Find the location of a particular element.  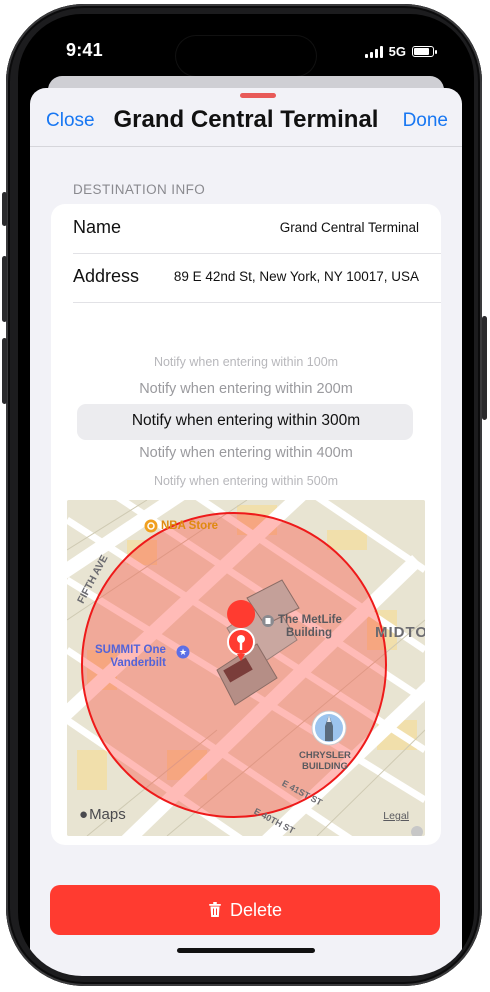

name-value: Grand Central Terminal is located at coordinates (349, 227).